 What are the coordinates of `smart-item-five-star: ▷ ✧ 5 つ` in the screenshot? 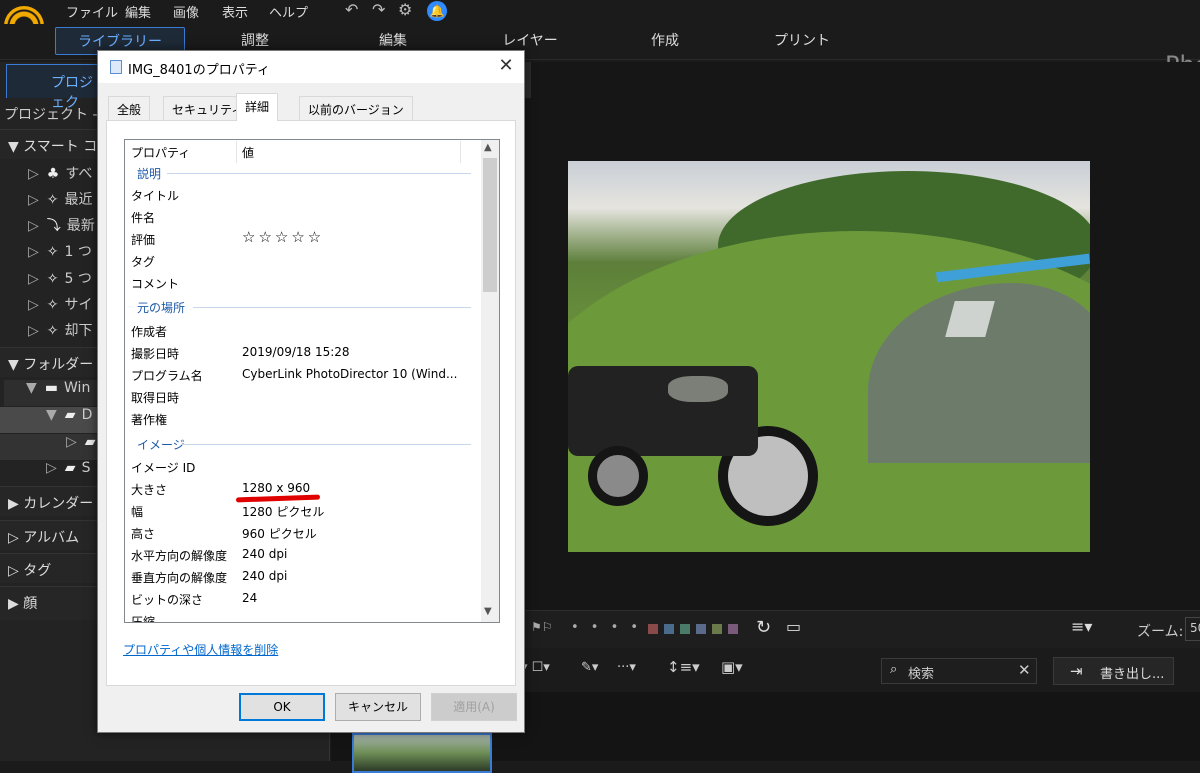 It's located at (60, 281).